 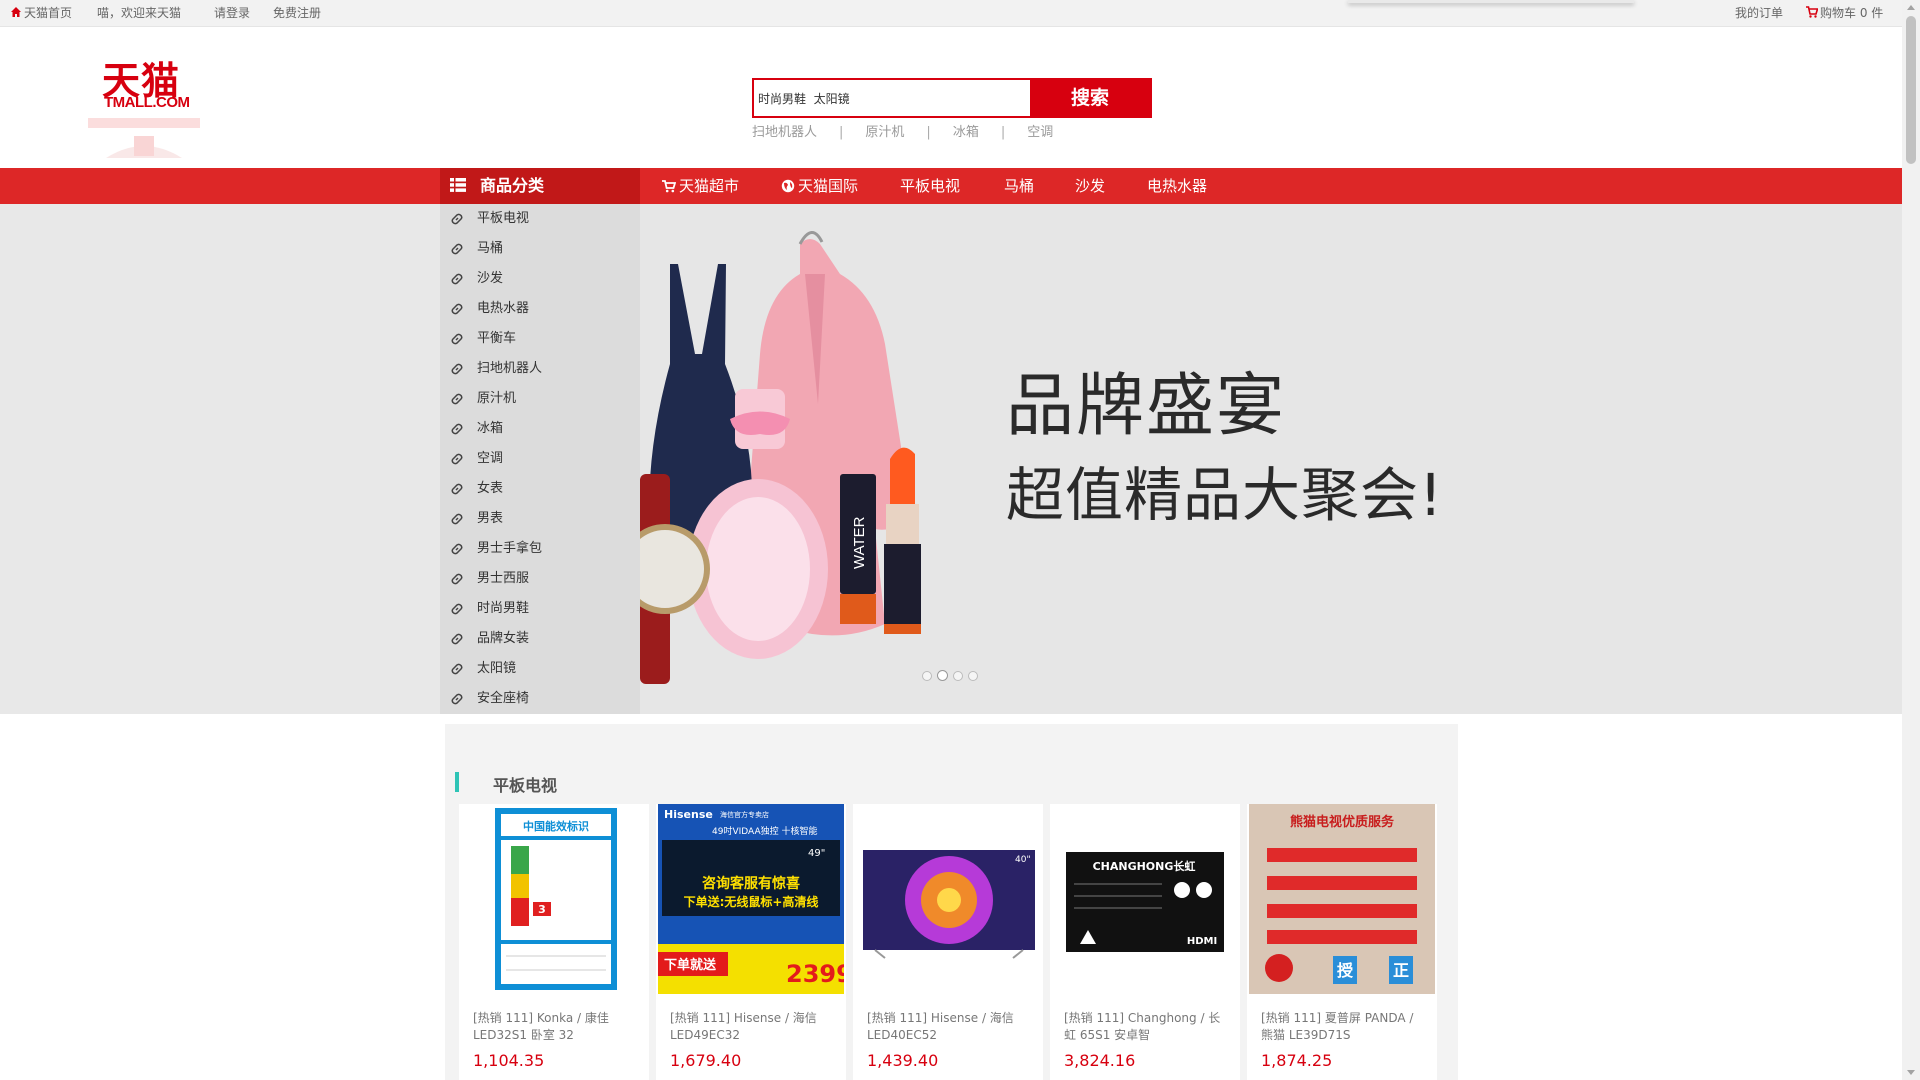 What do you see at coordinates (1100, 1060) in the screenshot?
I see `product-price: 3,824.16` at bounding box center [1100, 1060].